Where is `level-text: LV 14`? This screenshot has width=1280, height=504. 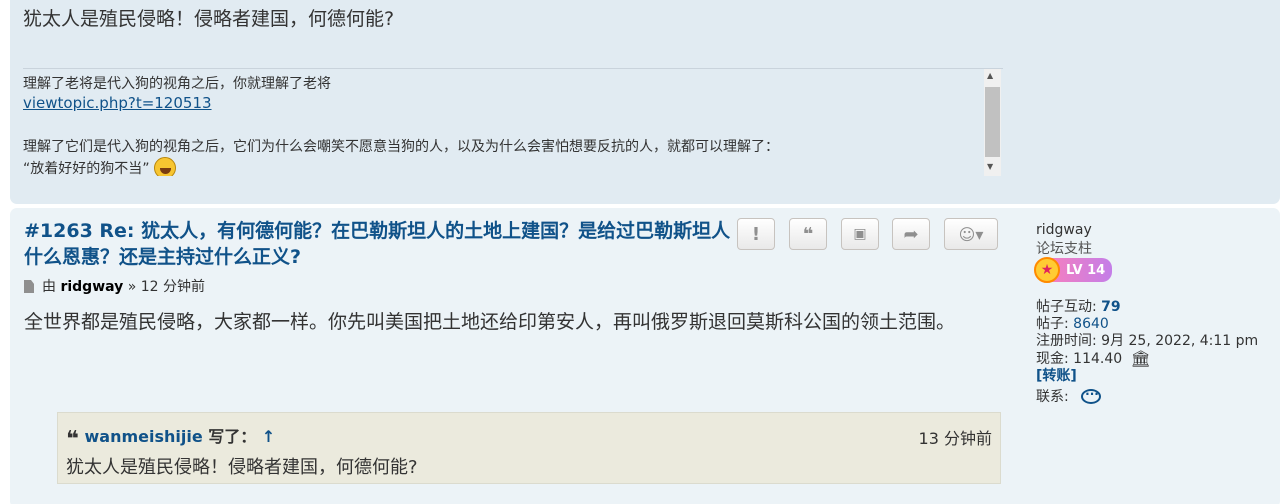 level-text: LV 14 is located at coordinates (1086, 270).